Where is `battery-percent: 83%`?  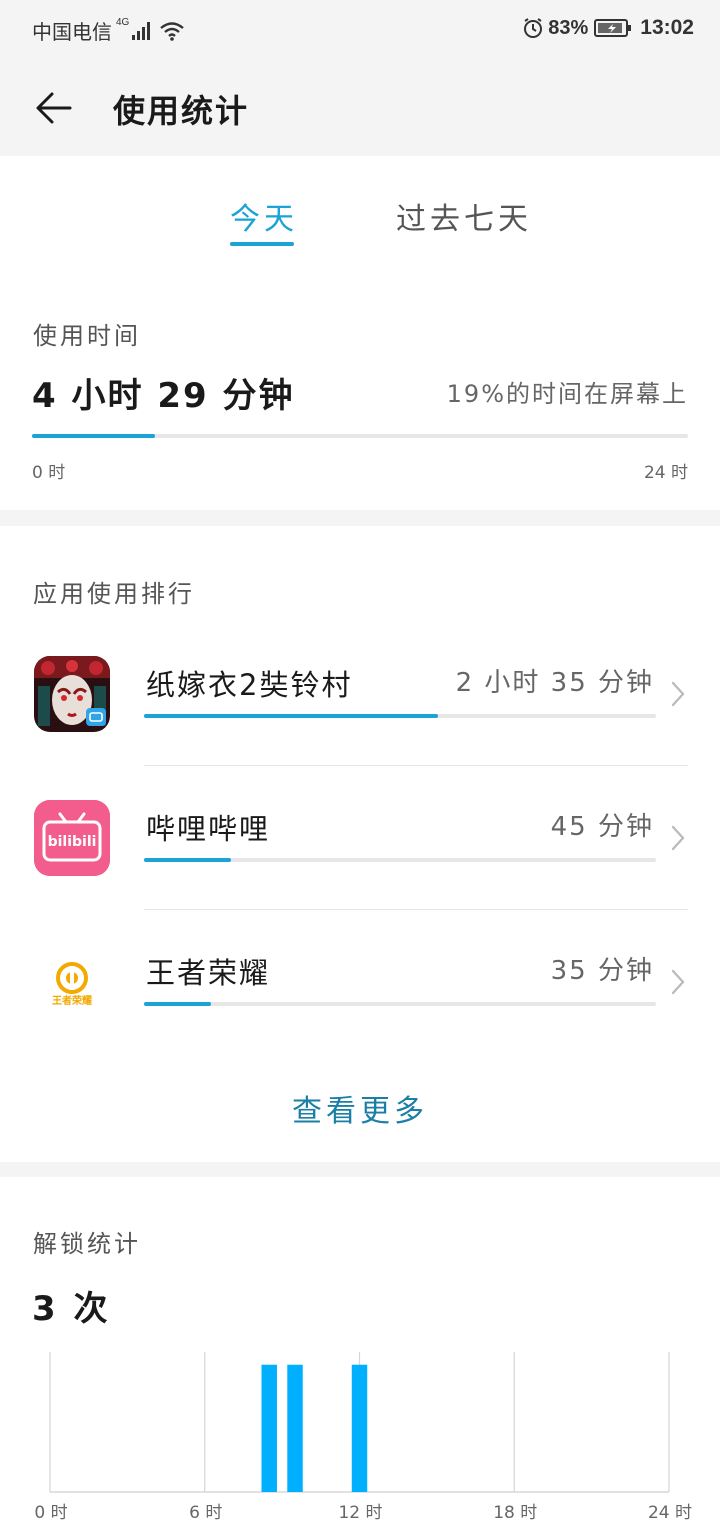
battery-percent: 83% is located at coordinates (568, 27).